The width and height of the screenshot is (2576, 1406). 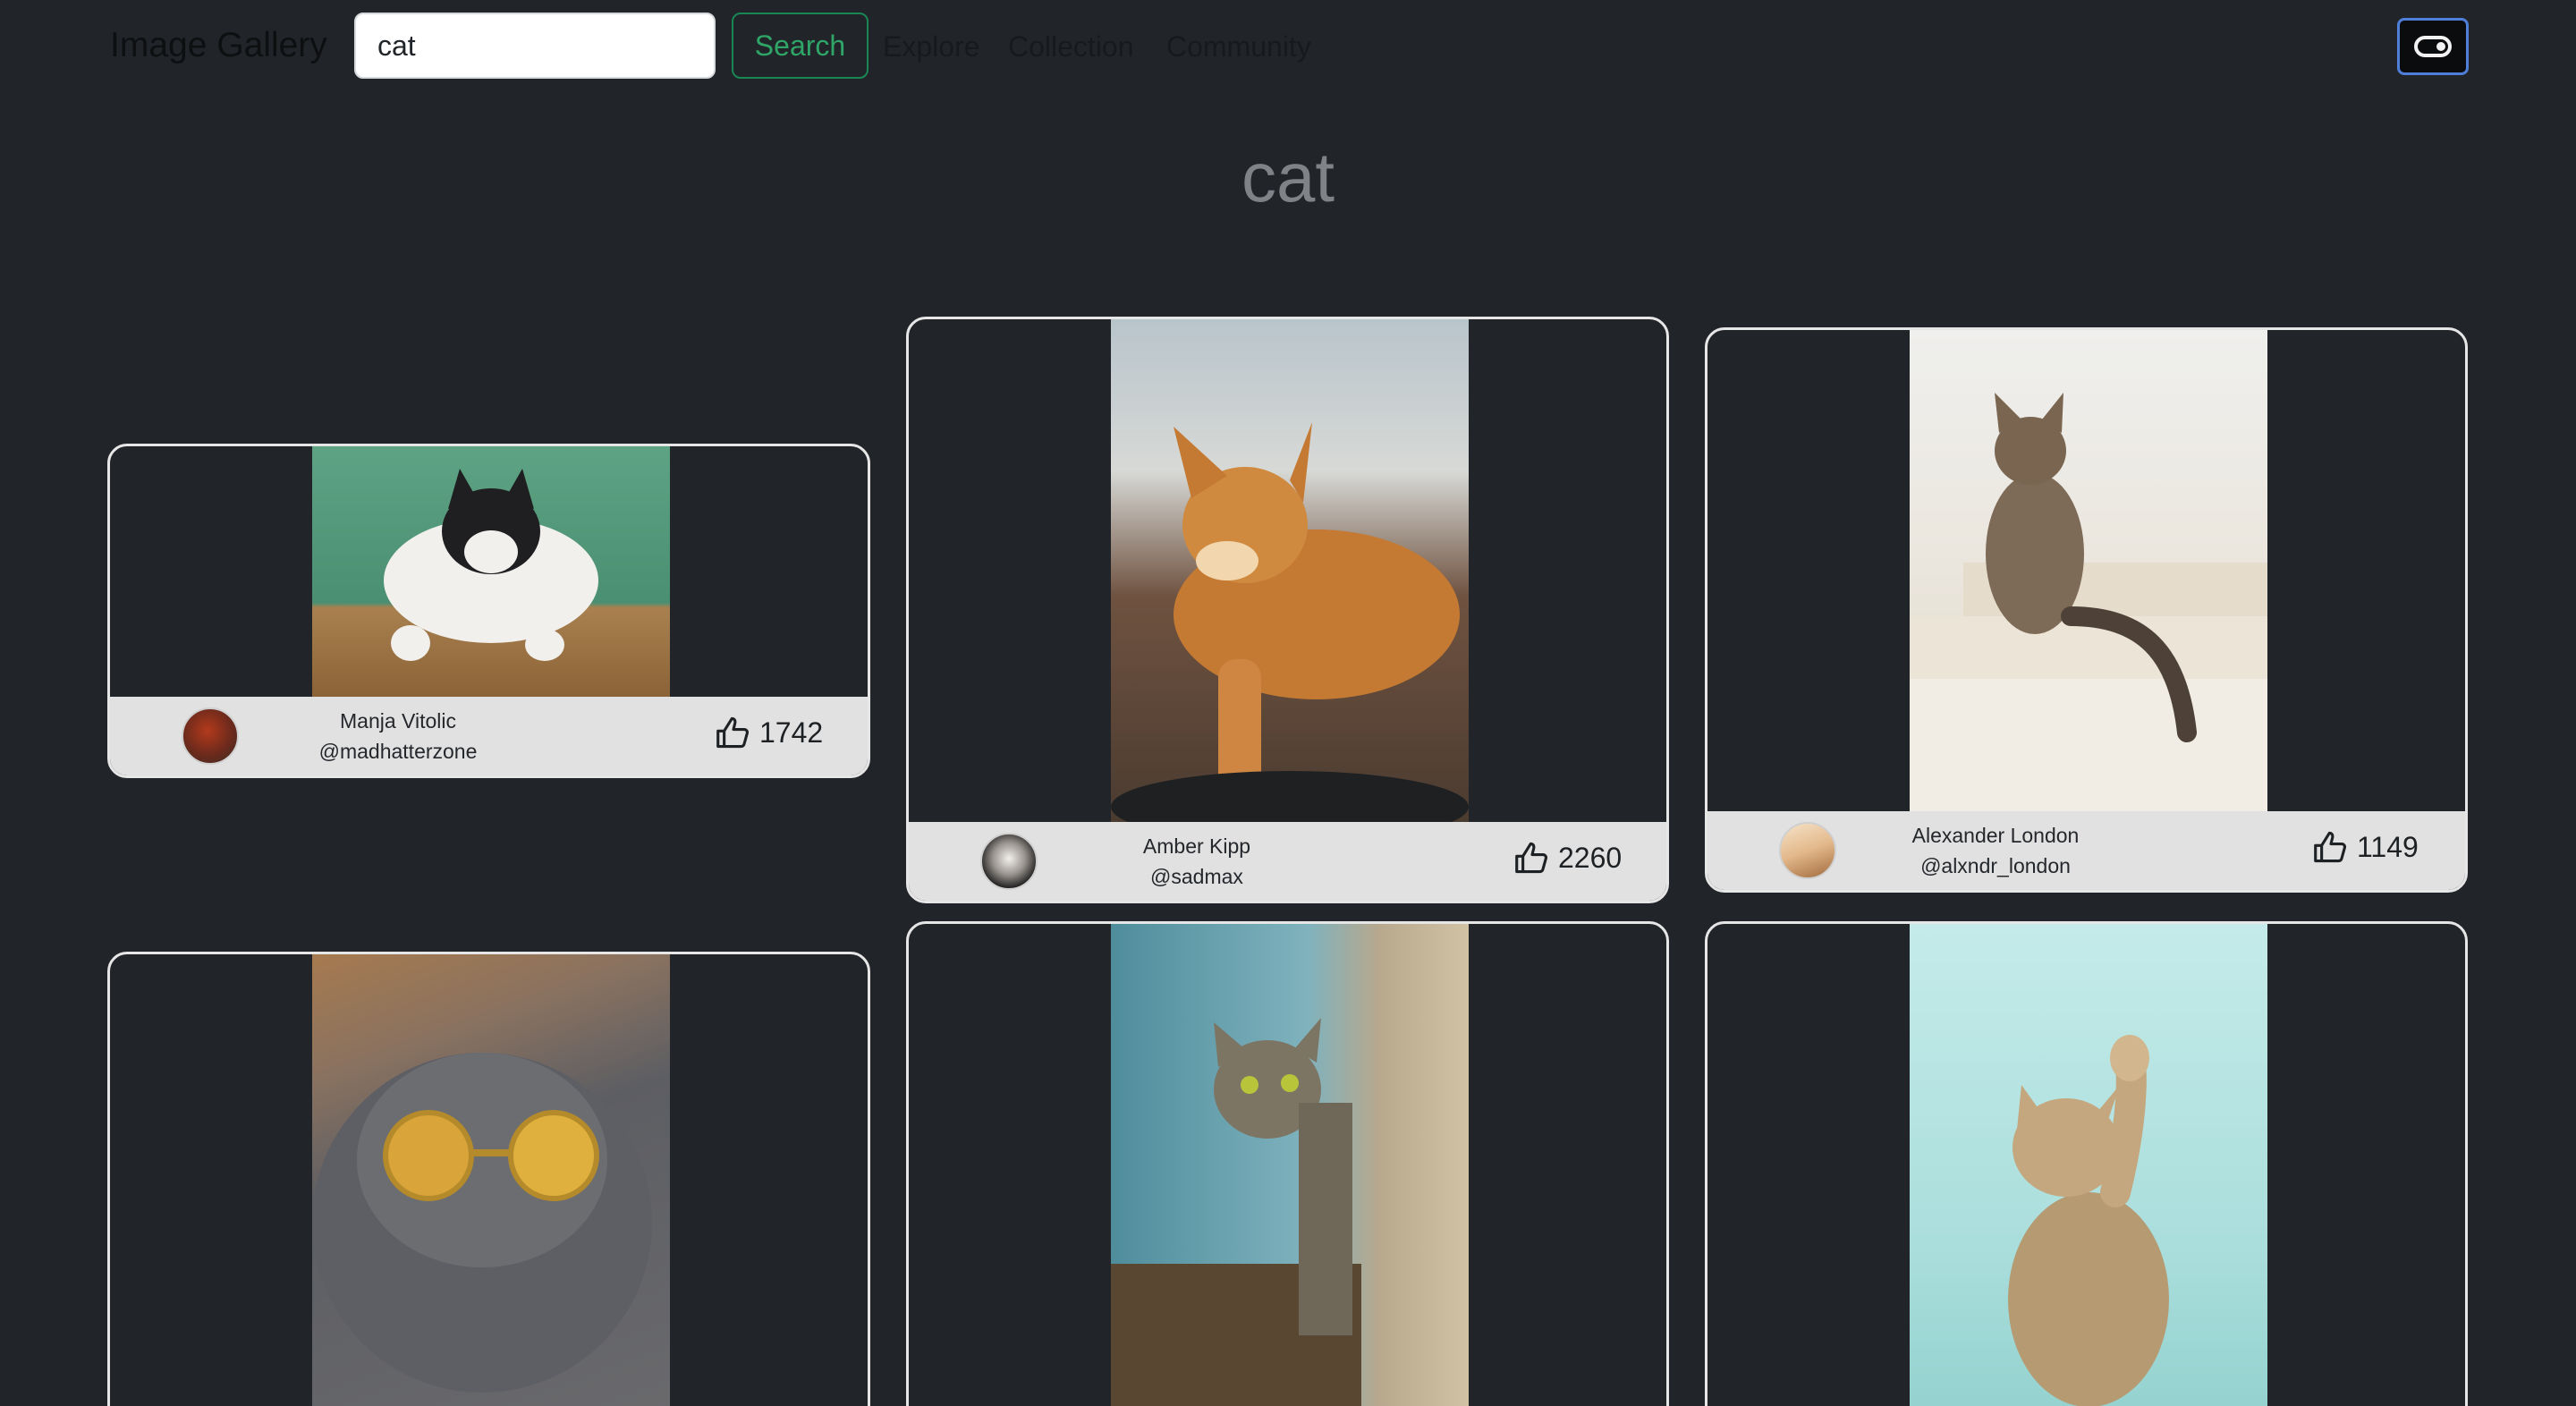 I want to click on author-info: Manja Vitolic @madhatterzone, so click(x=398, y=737).